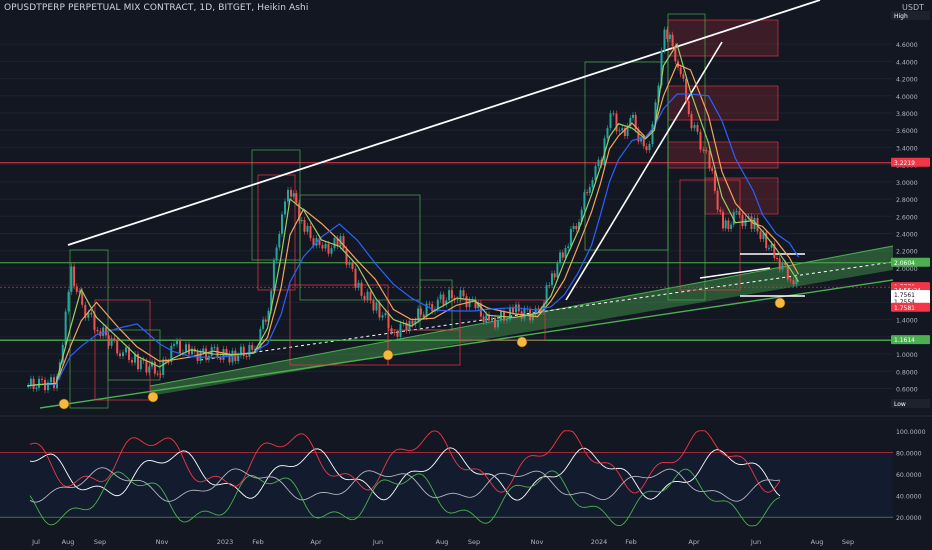 This screenshot has height=550, width=932. I want to click on price-tick: 2.4000, so click(907, 235).